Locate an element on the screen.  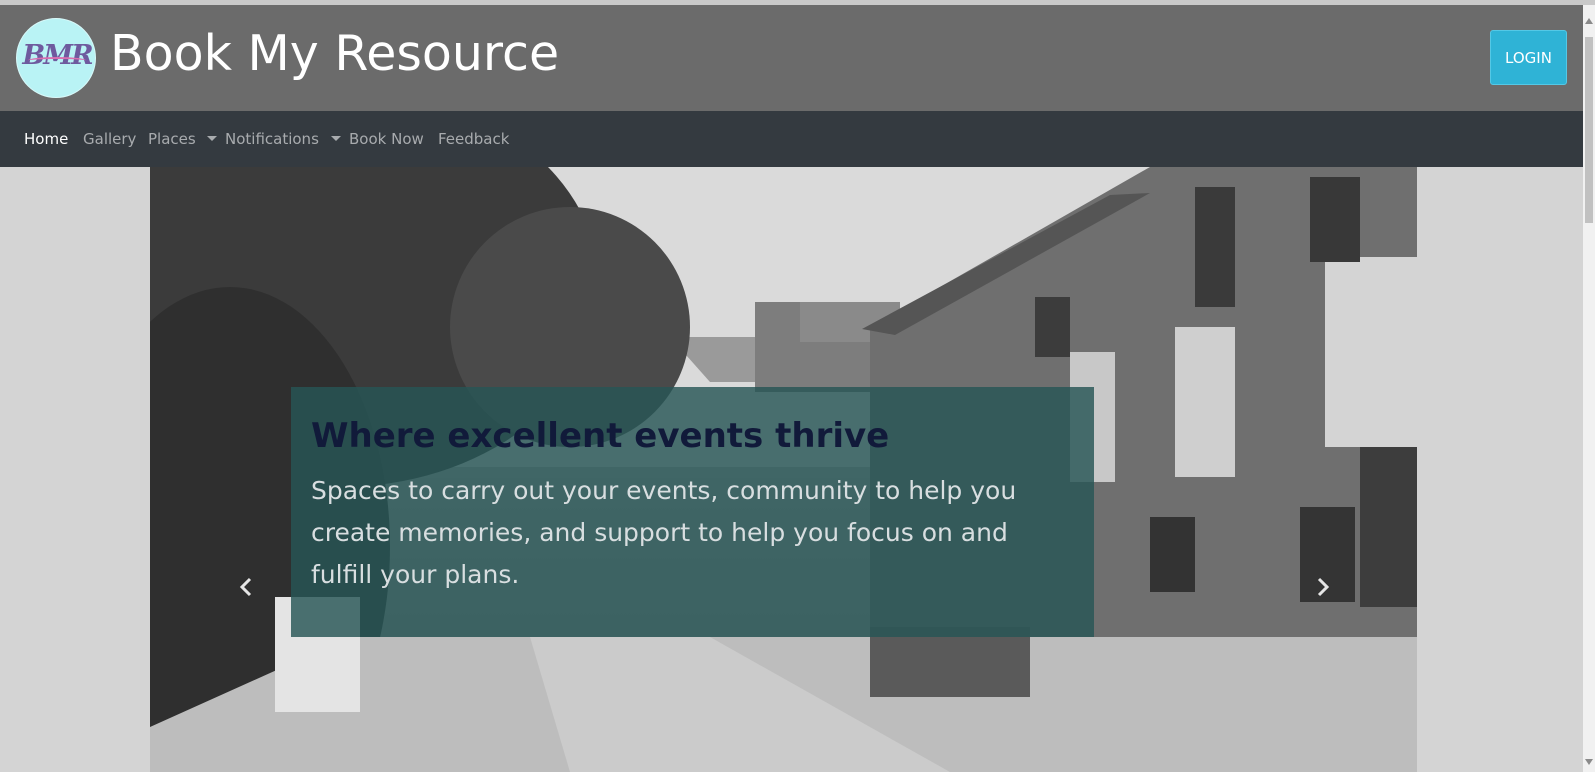
nav-item-feedback: Feedback is located at coordinates (473, 139).